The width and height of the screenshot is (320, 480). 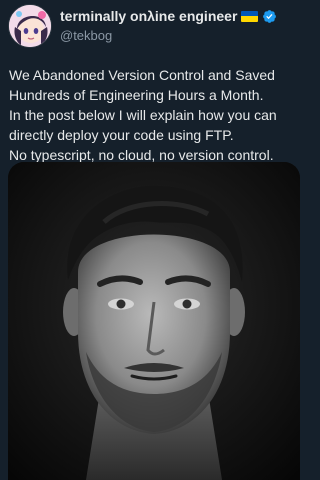 I want to click on verified-badge-icon, so click(x=270, y=16).